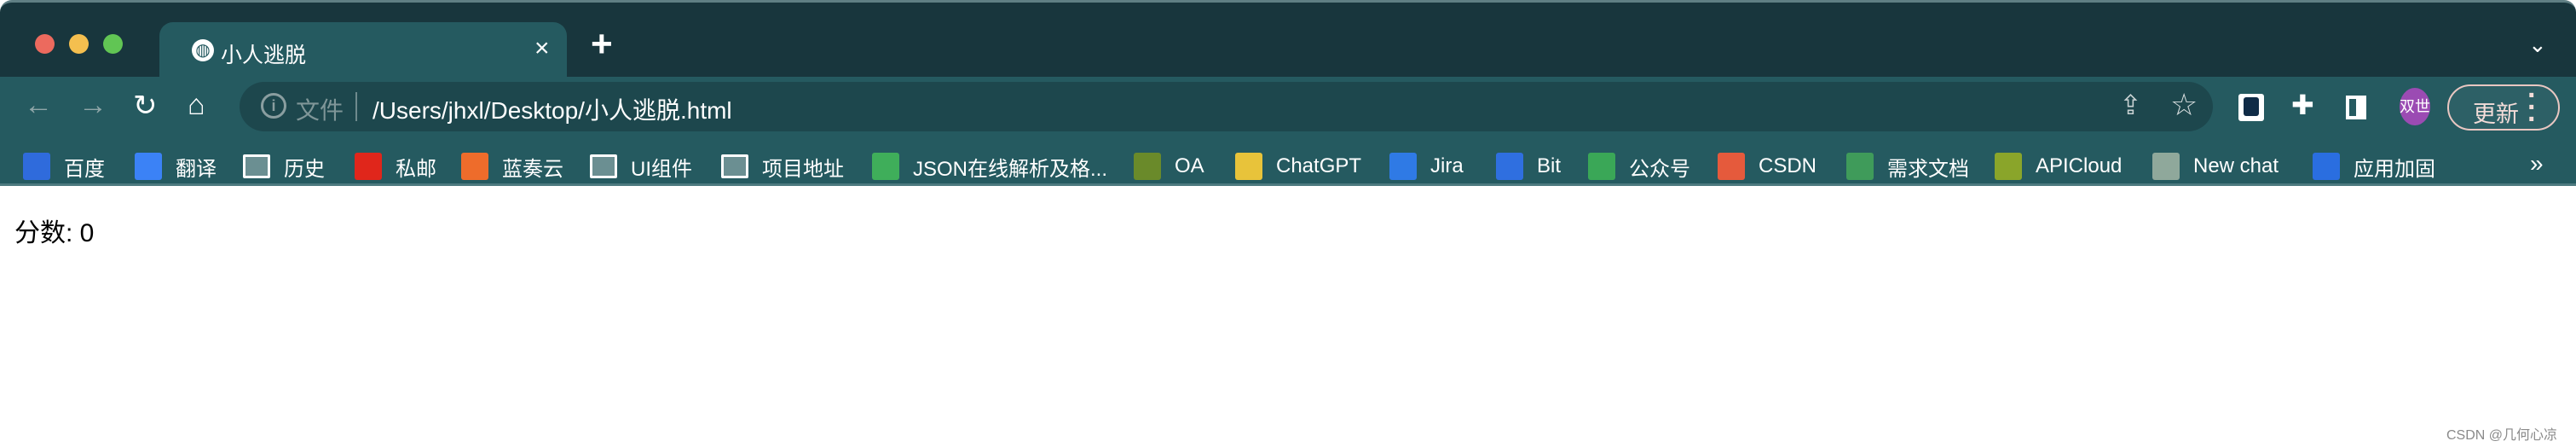 This screenshot has width=2576, height=447. I want to click on bookmark-label: New chat, so click(2236, 165).